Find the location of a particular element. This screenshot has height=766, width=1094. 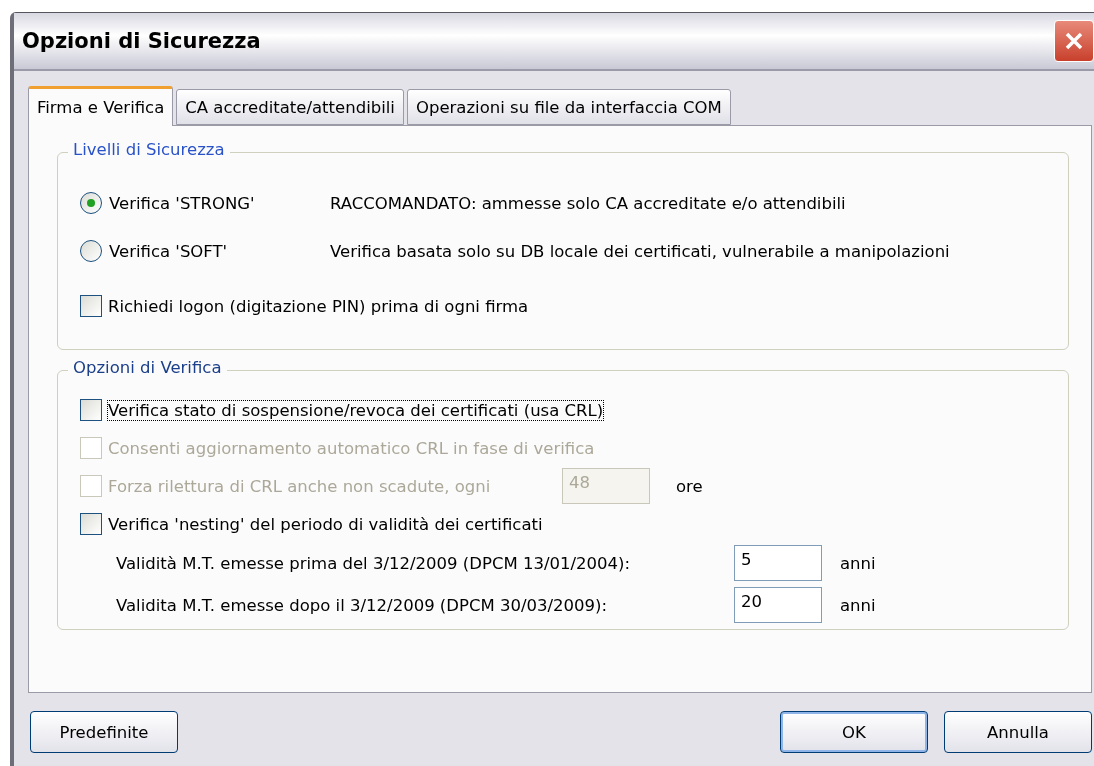

close-icon is located at coordinates (1074, 41).